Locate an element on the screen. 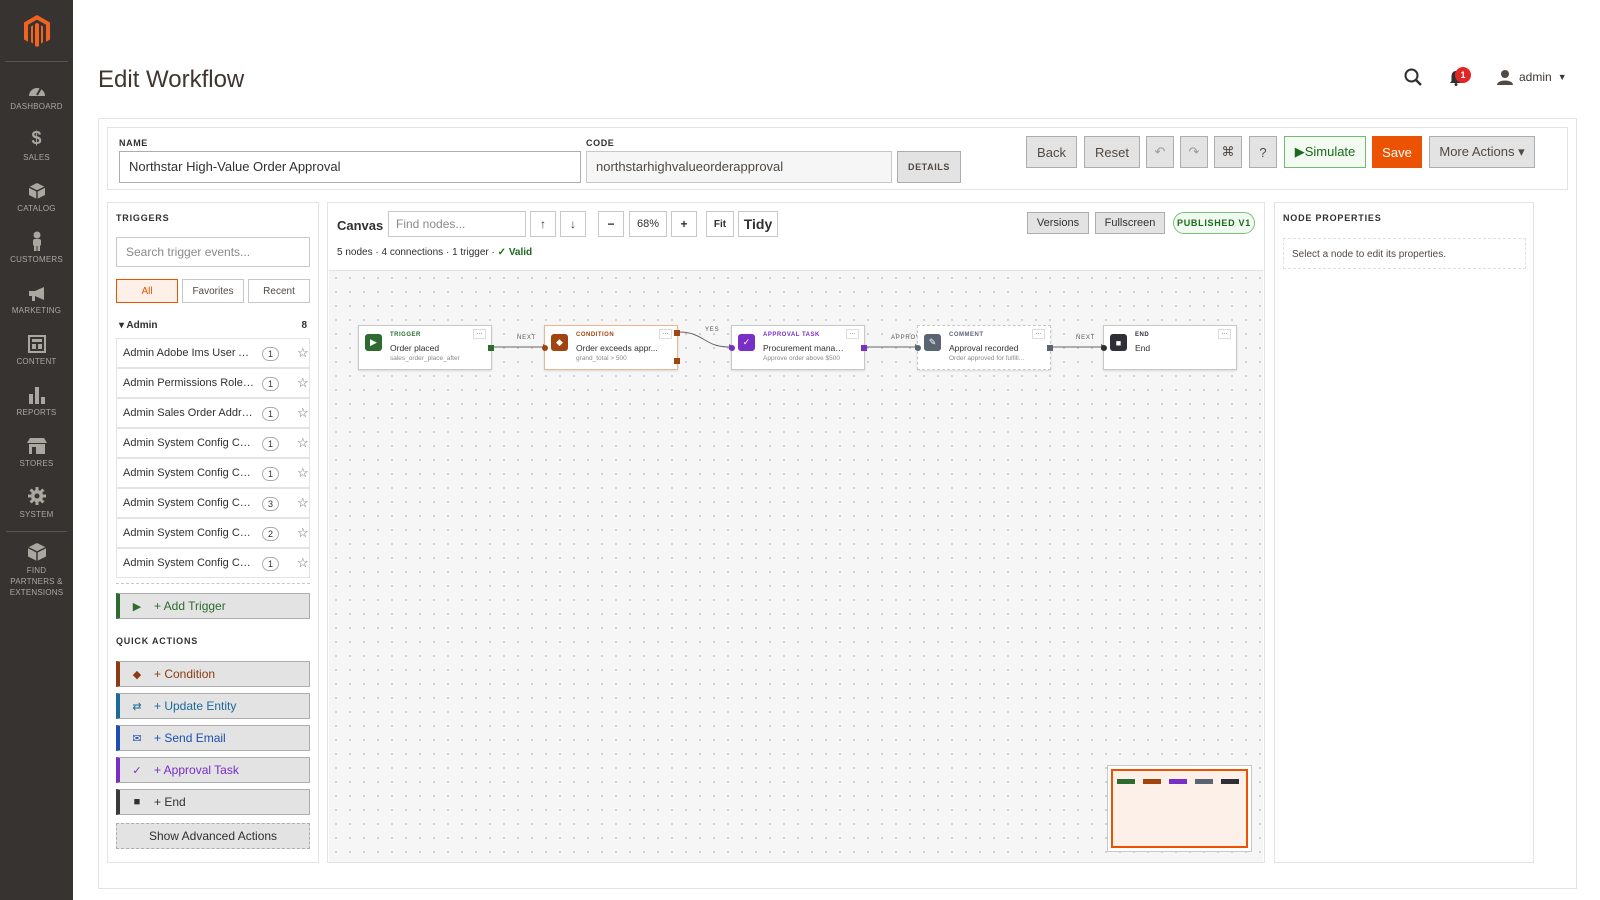  save-button: Save is located at coordinates (1397, 152).